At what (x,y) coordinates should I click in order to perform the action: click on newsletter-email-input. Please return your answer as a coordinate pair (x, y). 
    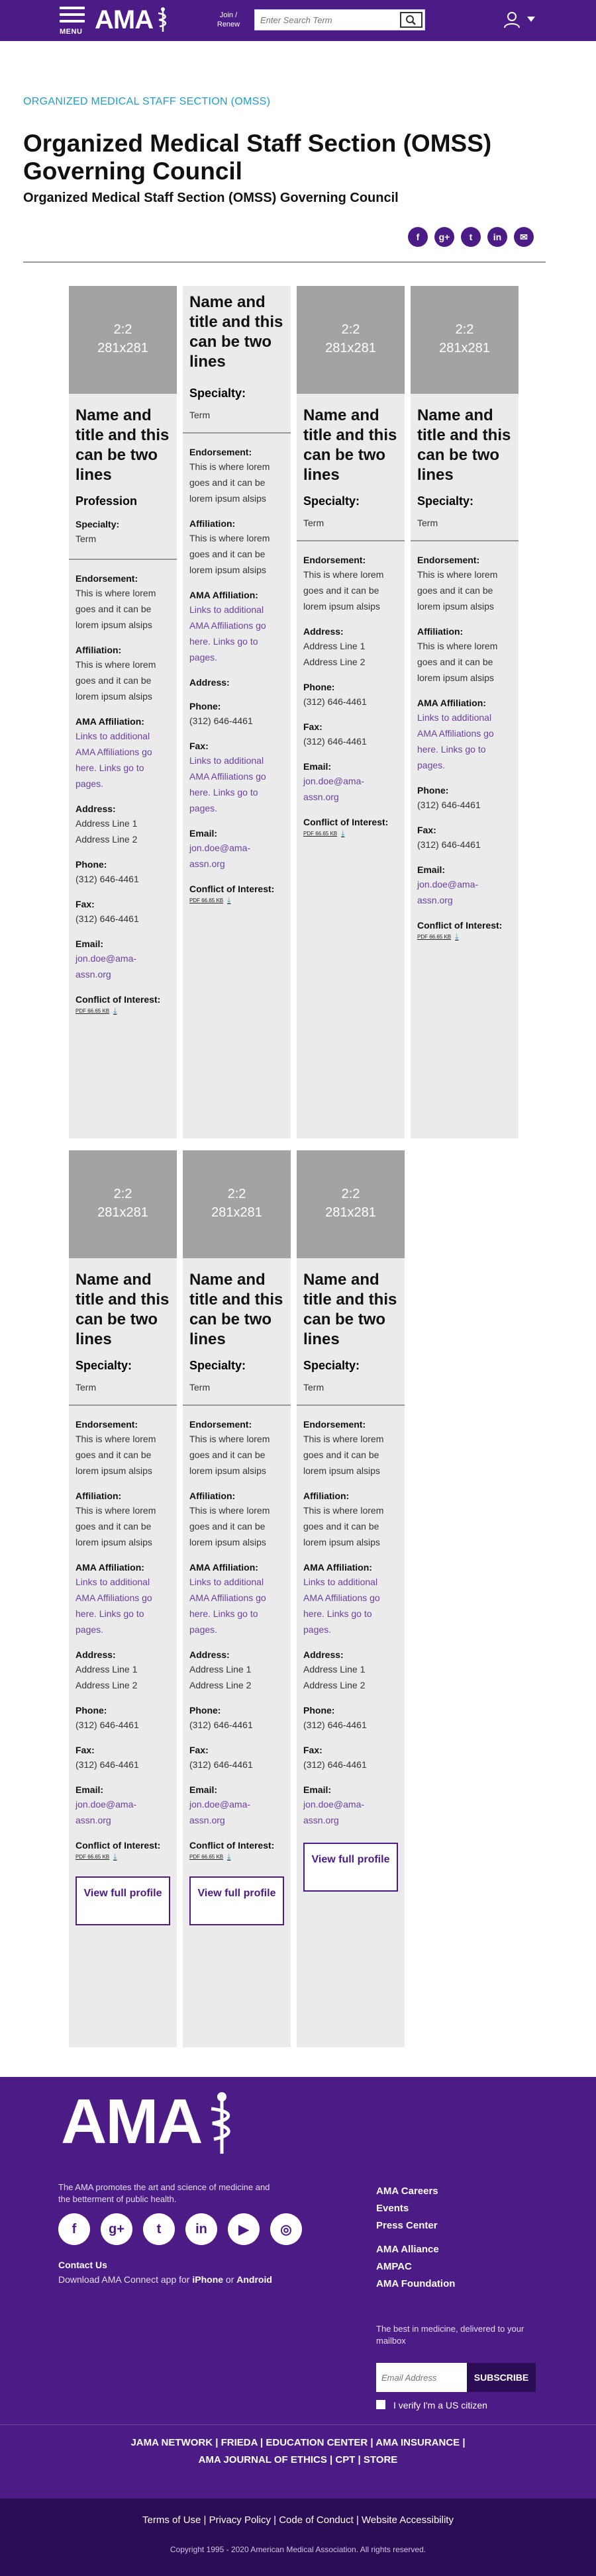
    Looking at the image, I should click on (422, 2377).